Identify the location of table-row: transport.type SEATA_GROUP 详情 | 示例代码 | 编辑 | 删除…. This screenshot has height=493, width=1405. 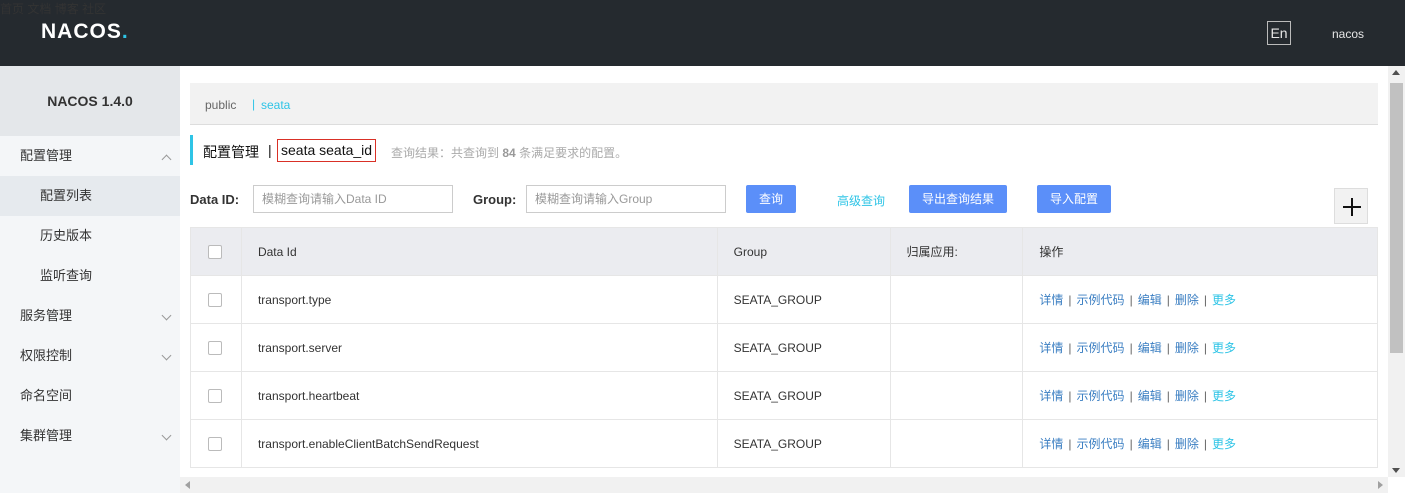
(784, 299).